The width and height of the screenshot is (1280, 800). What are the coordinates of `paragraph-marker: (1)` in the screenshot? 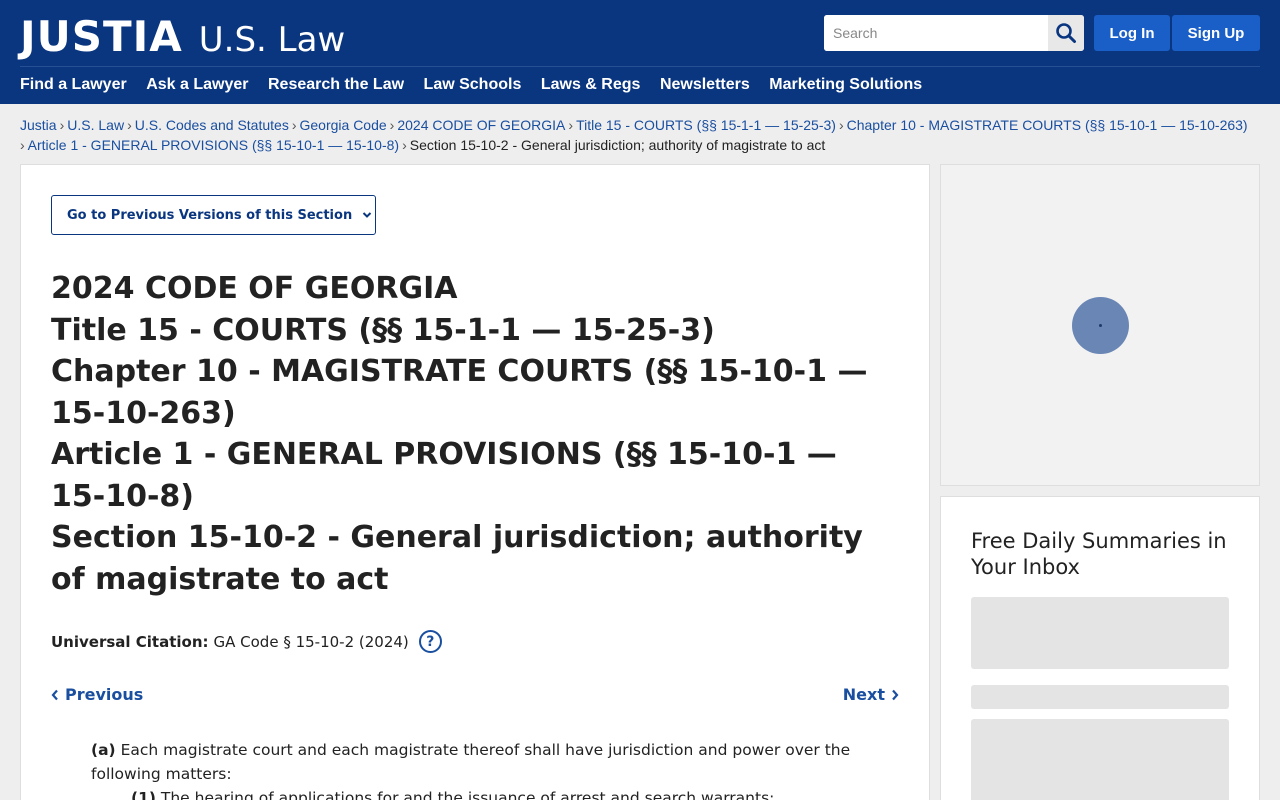 It's located at (143, 794).